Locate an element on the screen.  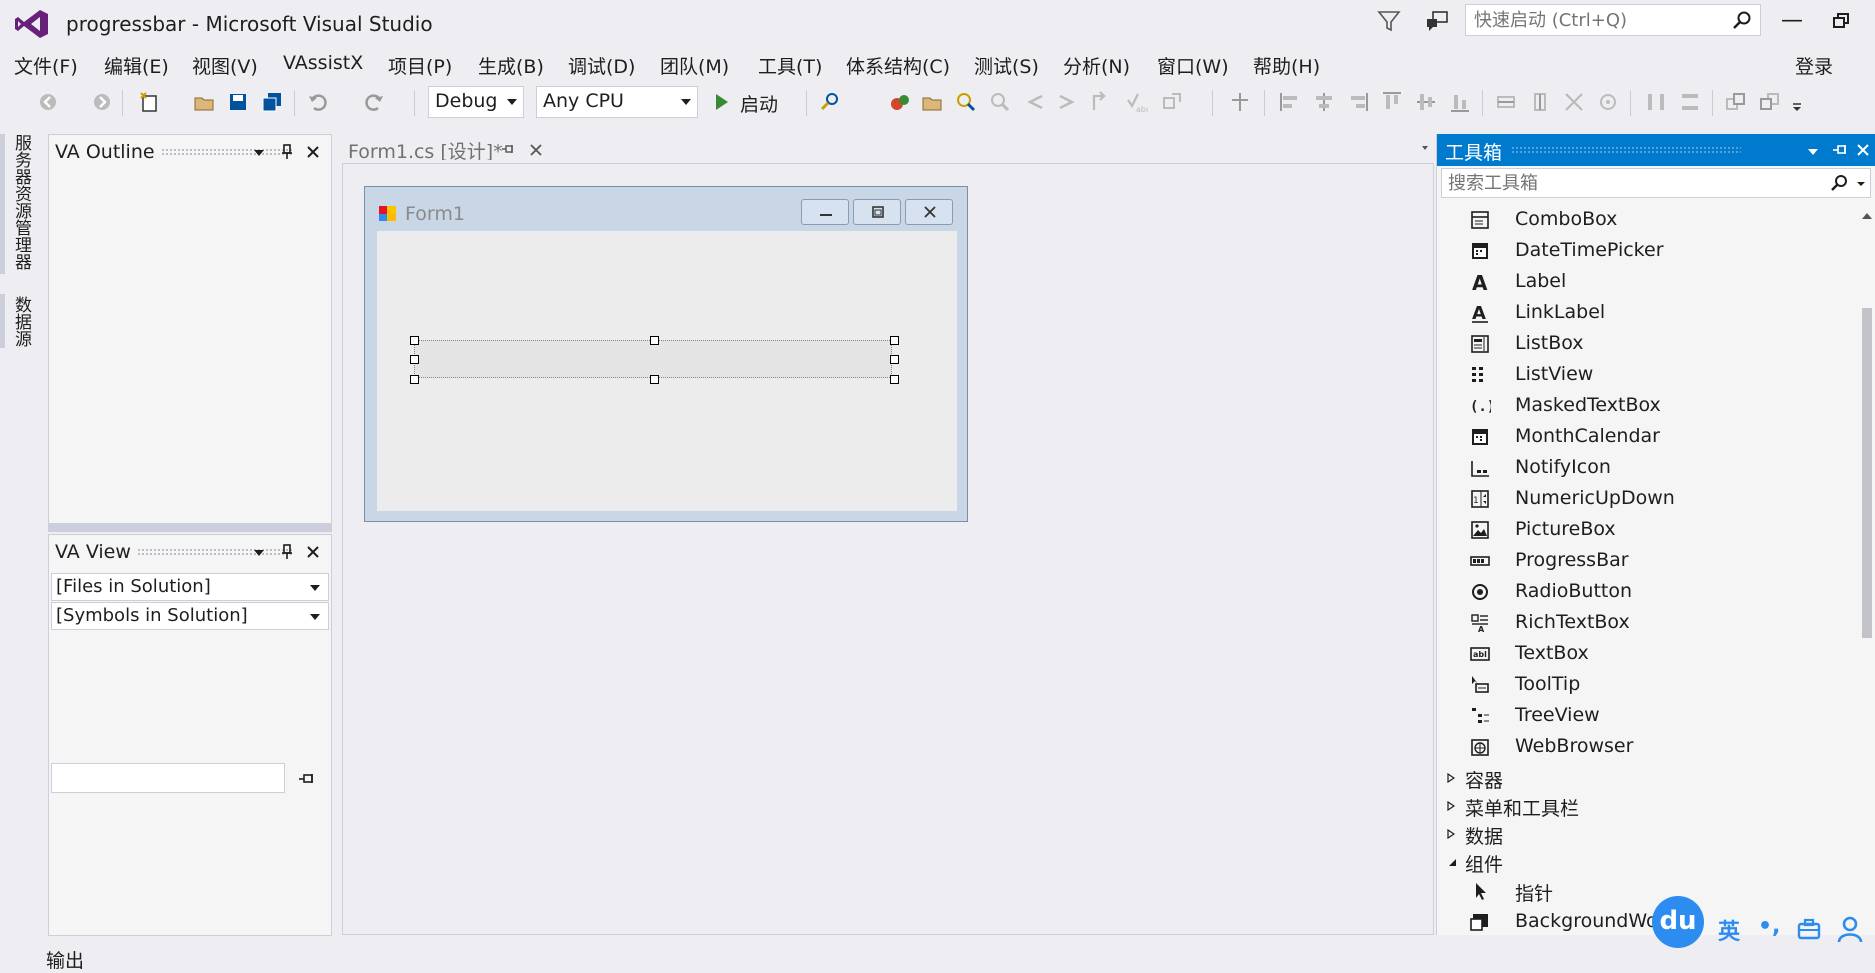
toolbox-item-label: A Label is located at coordinates (1647, 282).